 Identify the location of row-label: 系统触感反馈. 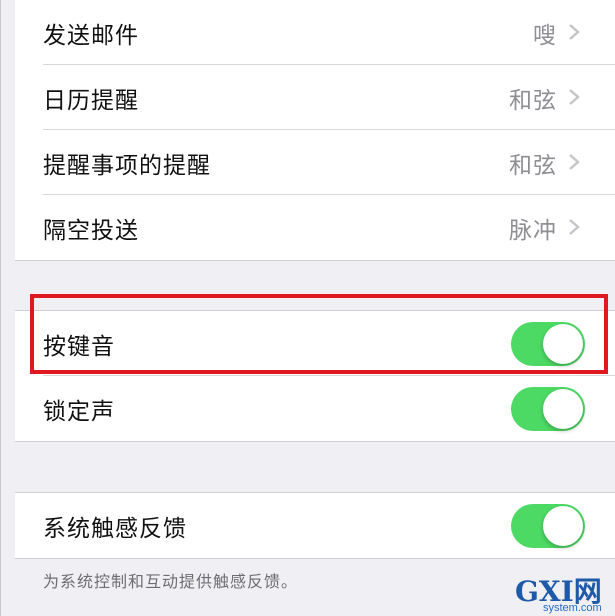
(115, 528).